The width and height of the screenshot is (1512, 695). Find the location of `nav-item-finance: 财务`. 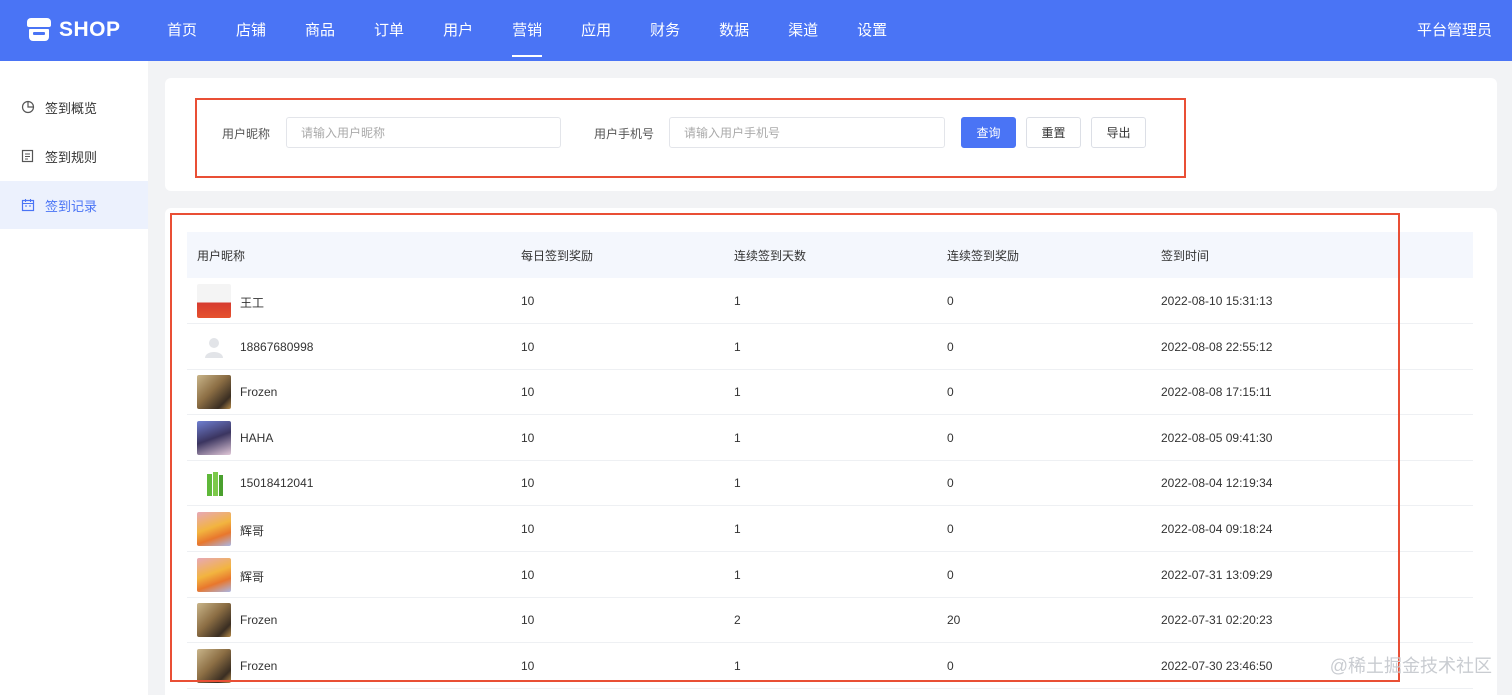

nav-item-finance: 财务 is located at coordinates (665, 30).